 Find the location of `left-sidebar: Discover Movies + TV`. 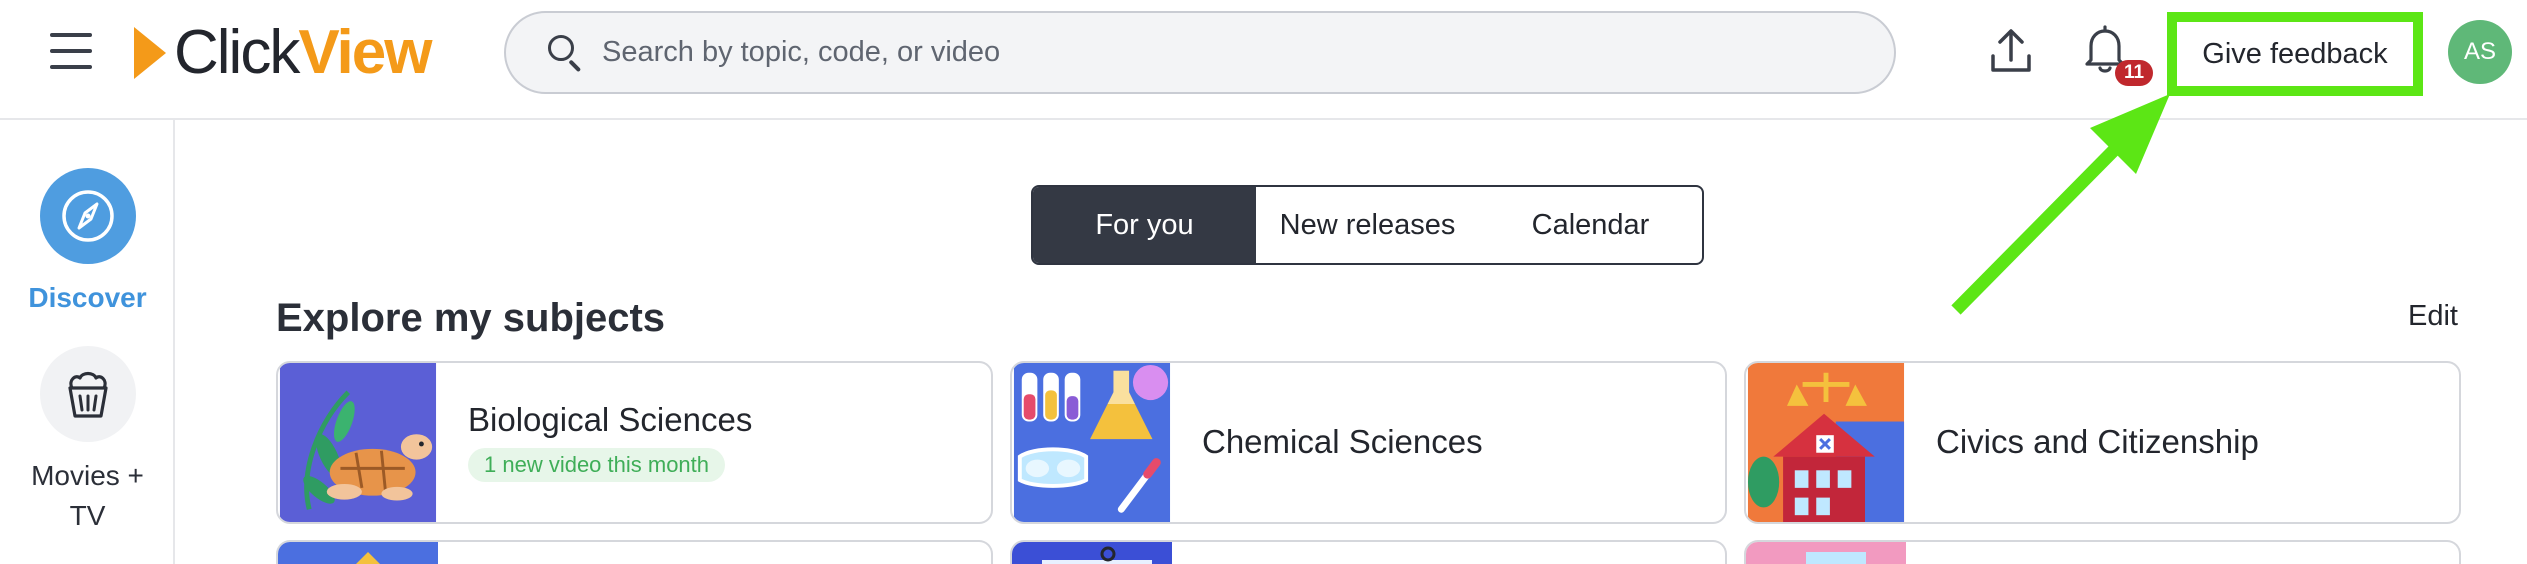

left-sidebar: Discover Movies + TV is located at coordinates (87, 342).